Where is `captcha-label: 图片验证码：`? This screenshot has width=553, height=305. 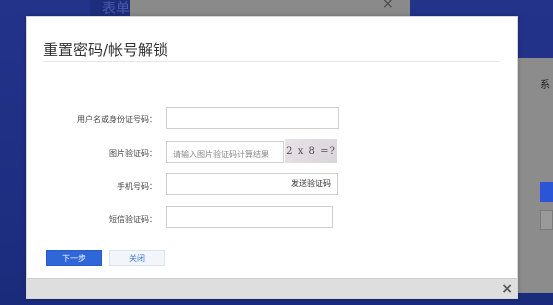 captcha-label: 图片验证码： is located at coordinates (133, 153).